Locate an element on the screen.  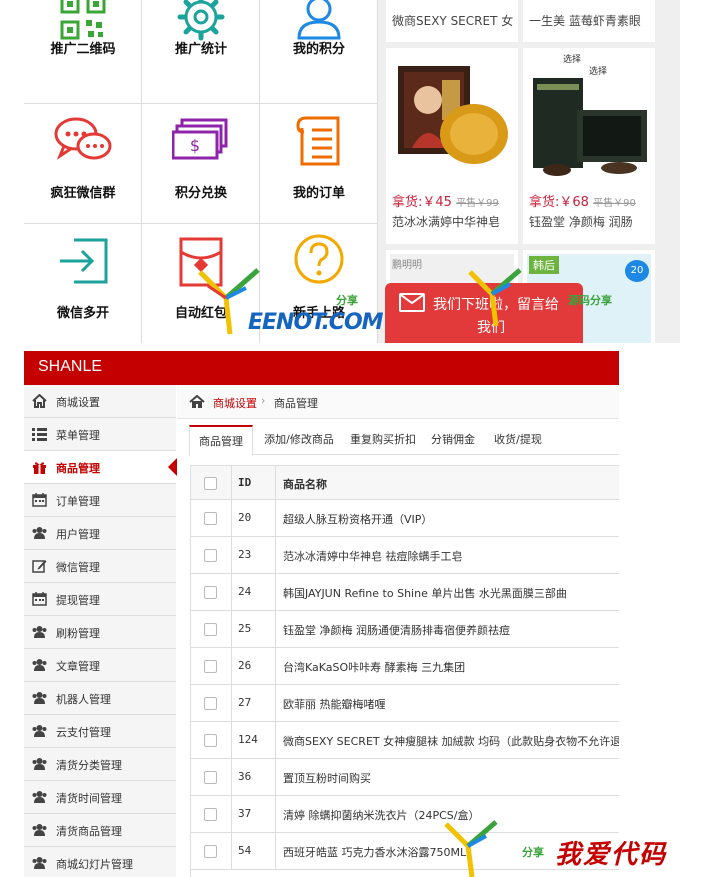
grid-item-label: 我的积分 is located at coordinates (318, 49).